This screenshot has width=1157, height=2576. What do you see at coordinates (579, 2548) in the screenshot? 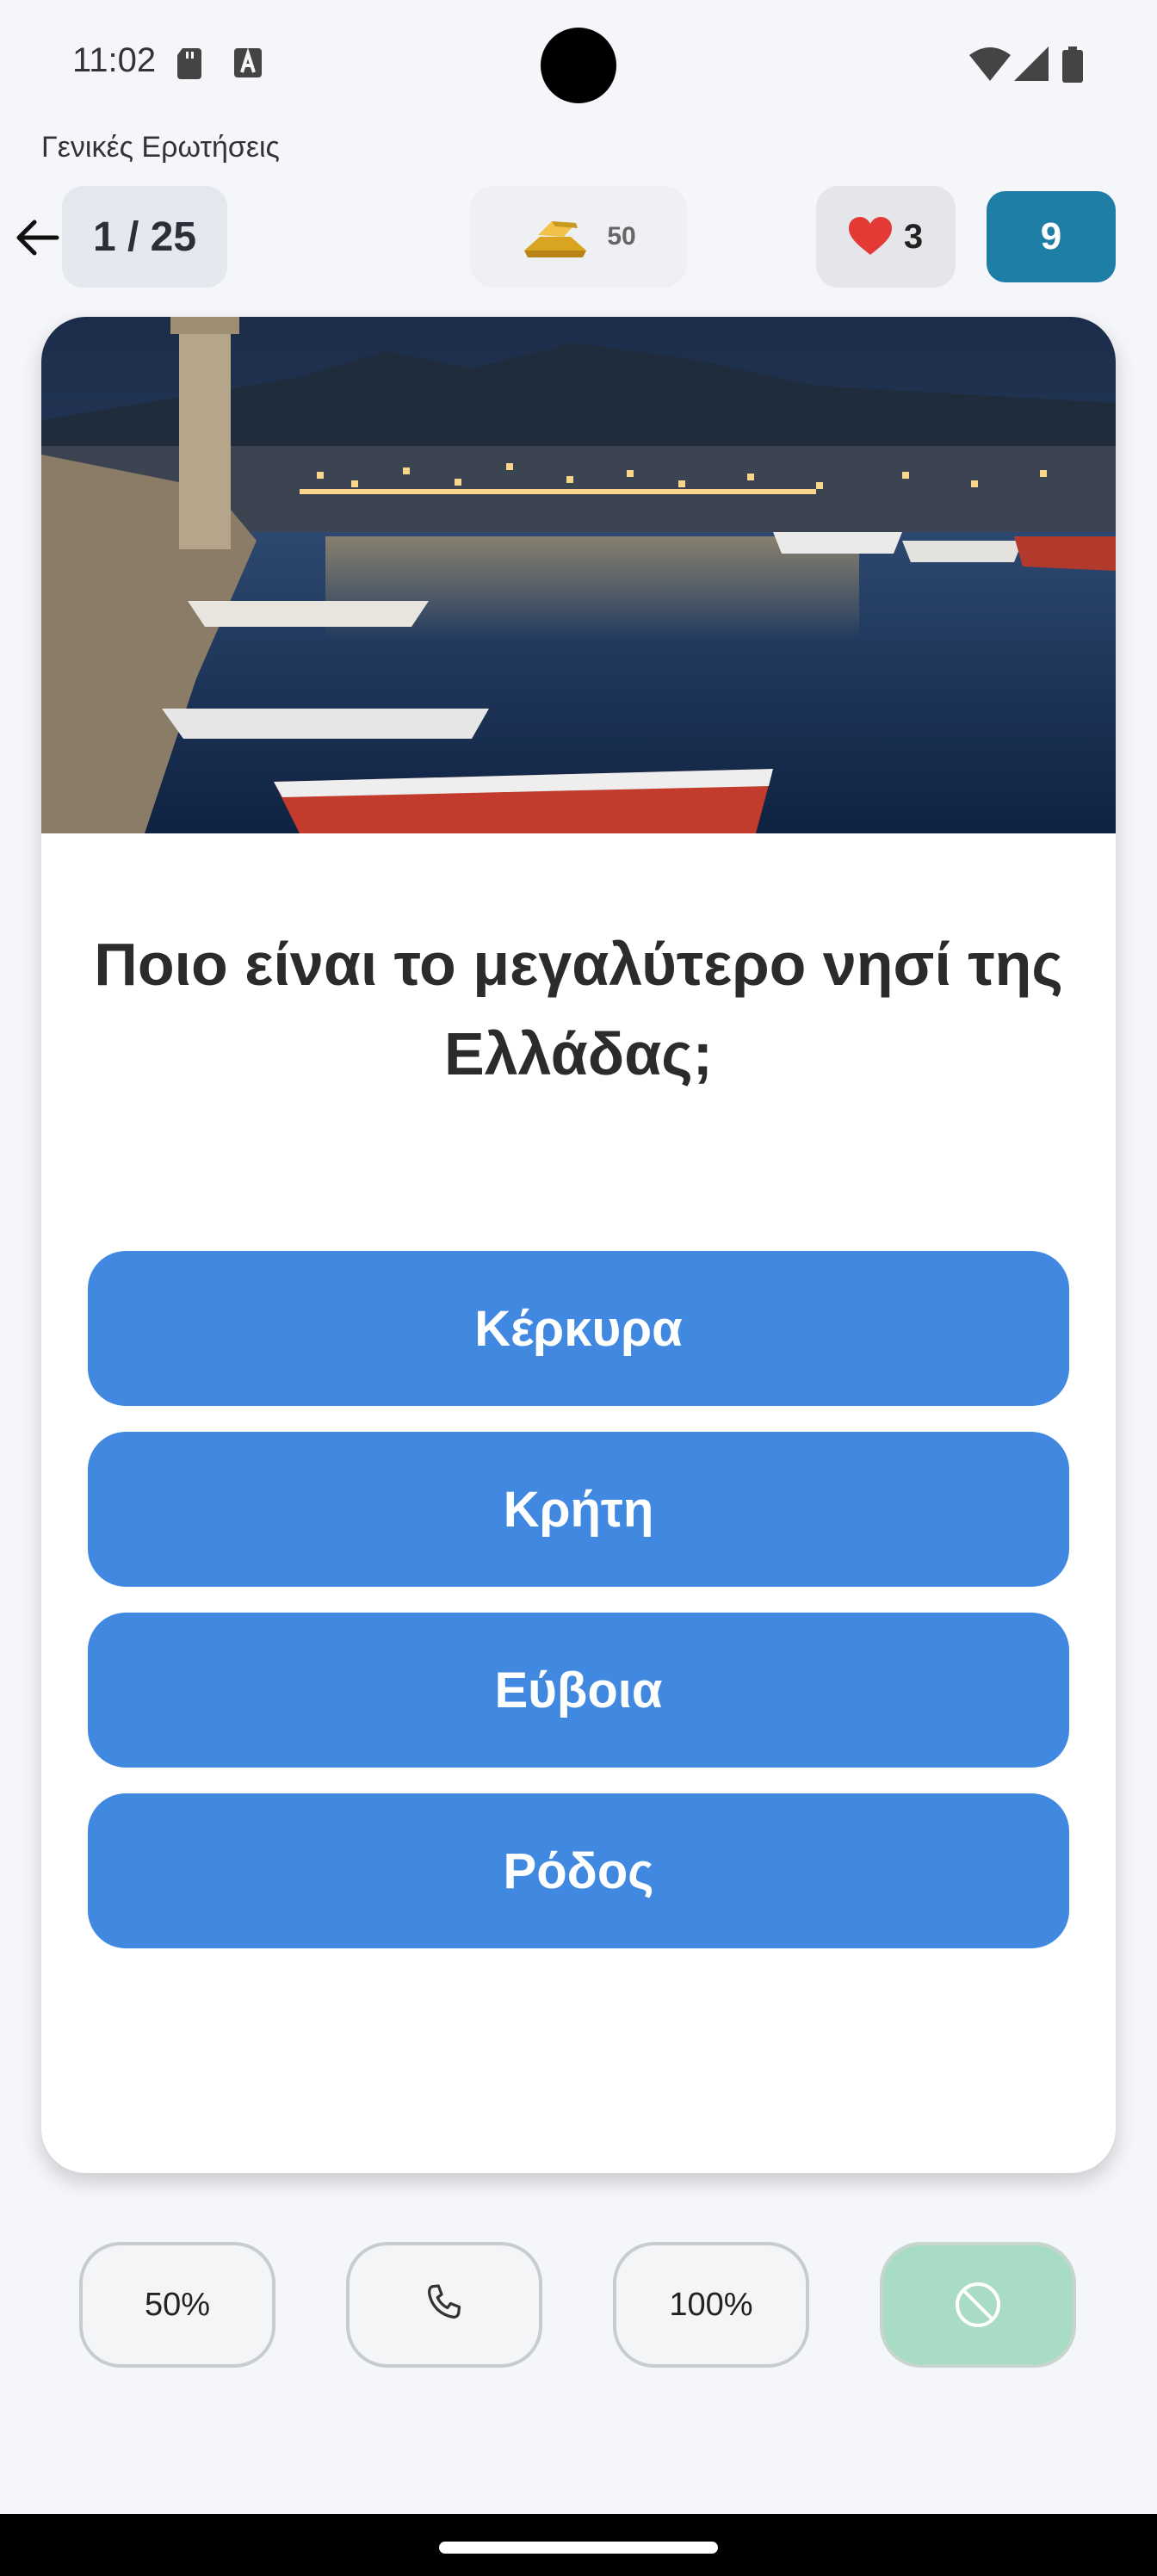
I see `home-indicator` at bounding box center [579, 2548].